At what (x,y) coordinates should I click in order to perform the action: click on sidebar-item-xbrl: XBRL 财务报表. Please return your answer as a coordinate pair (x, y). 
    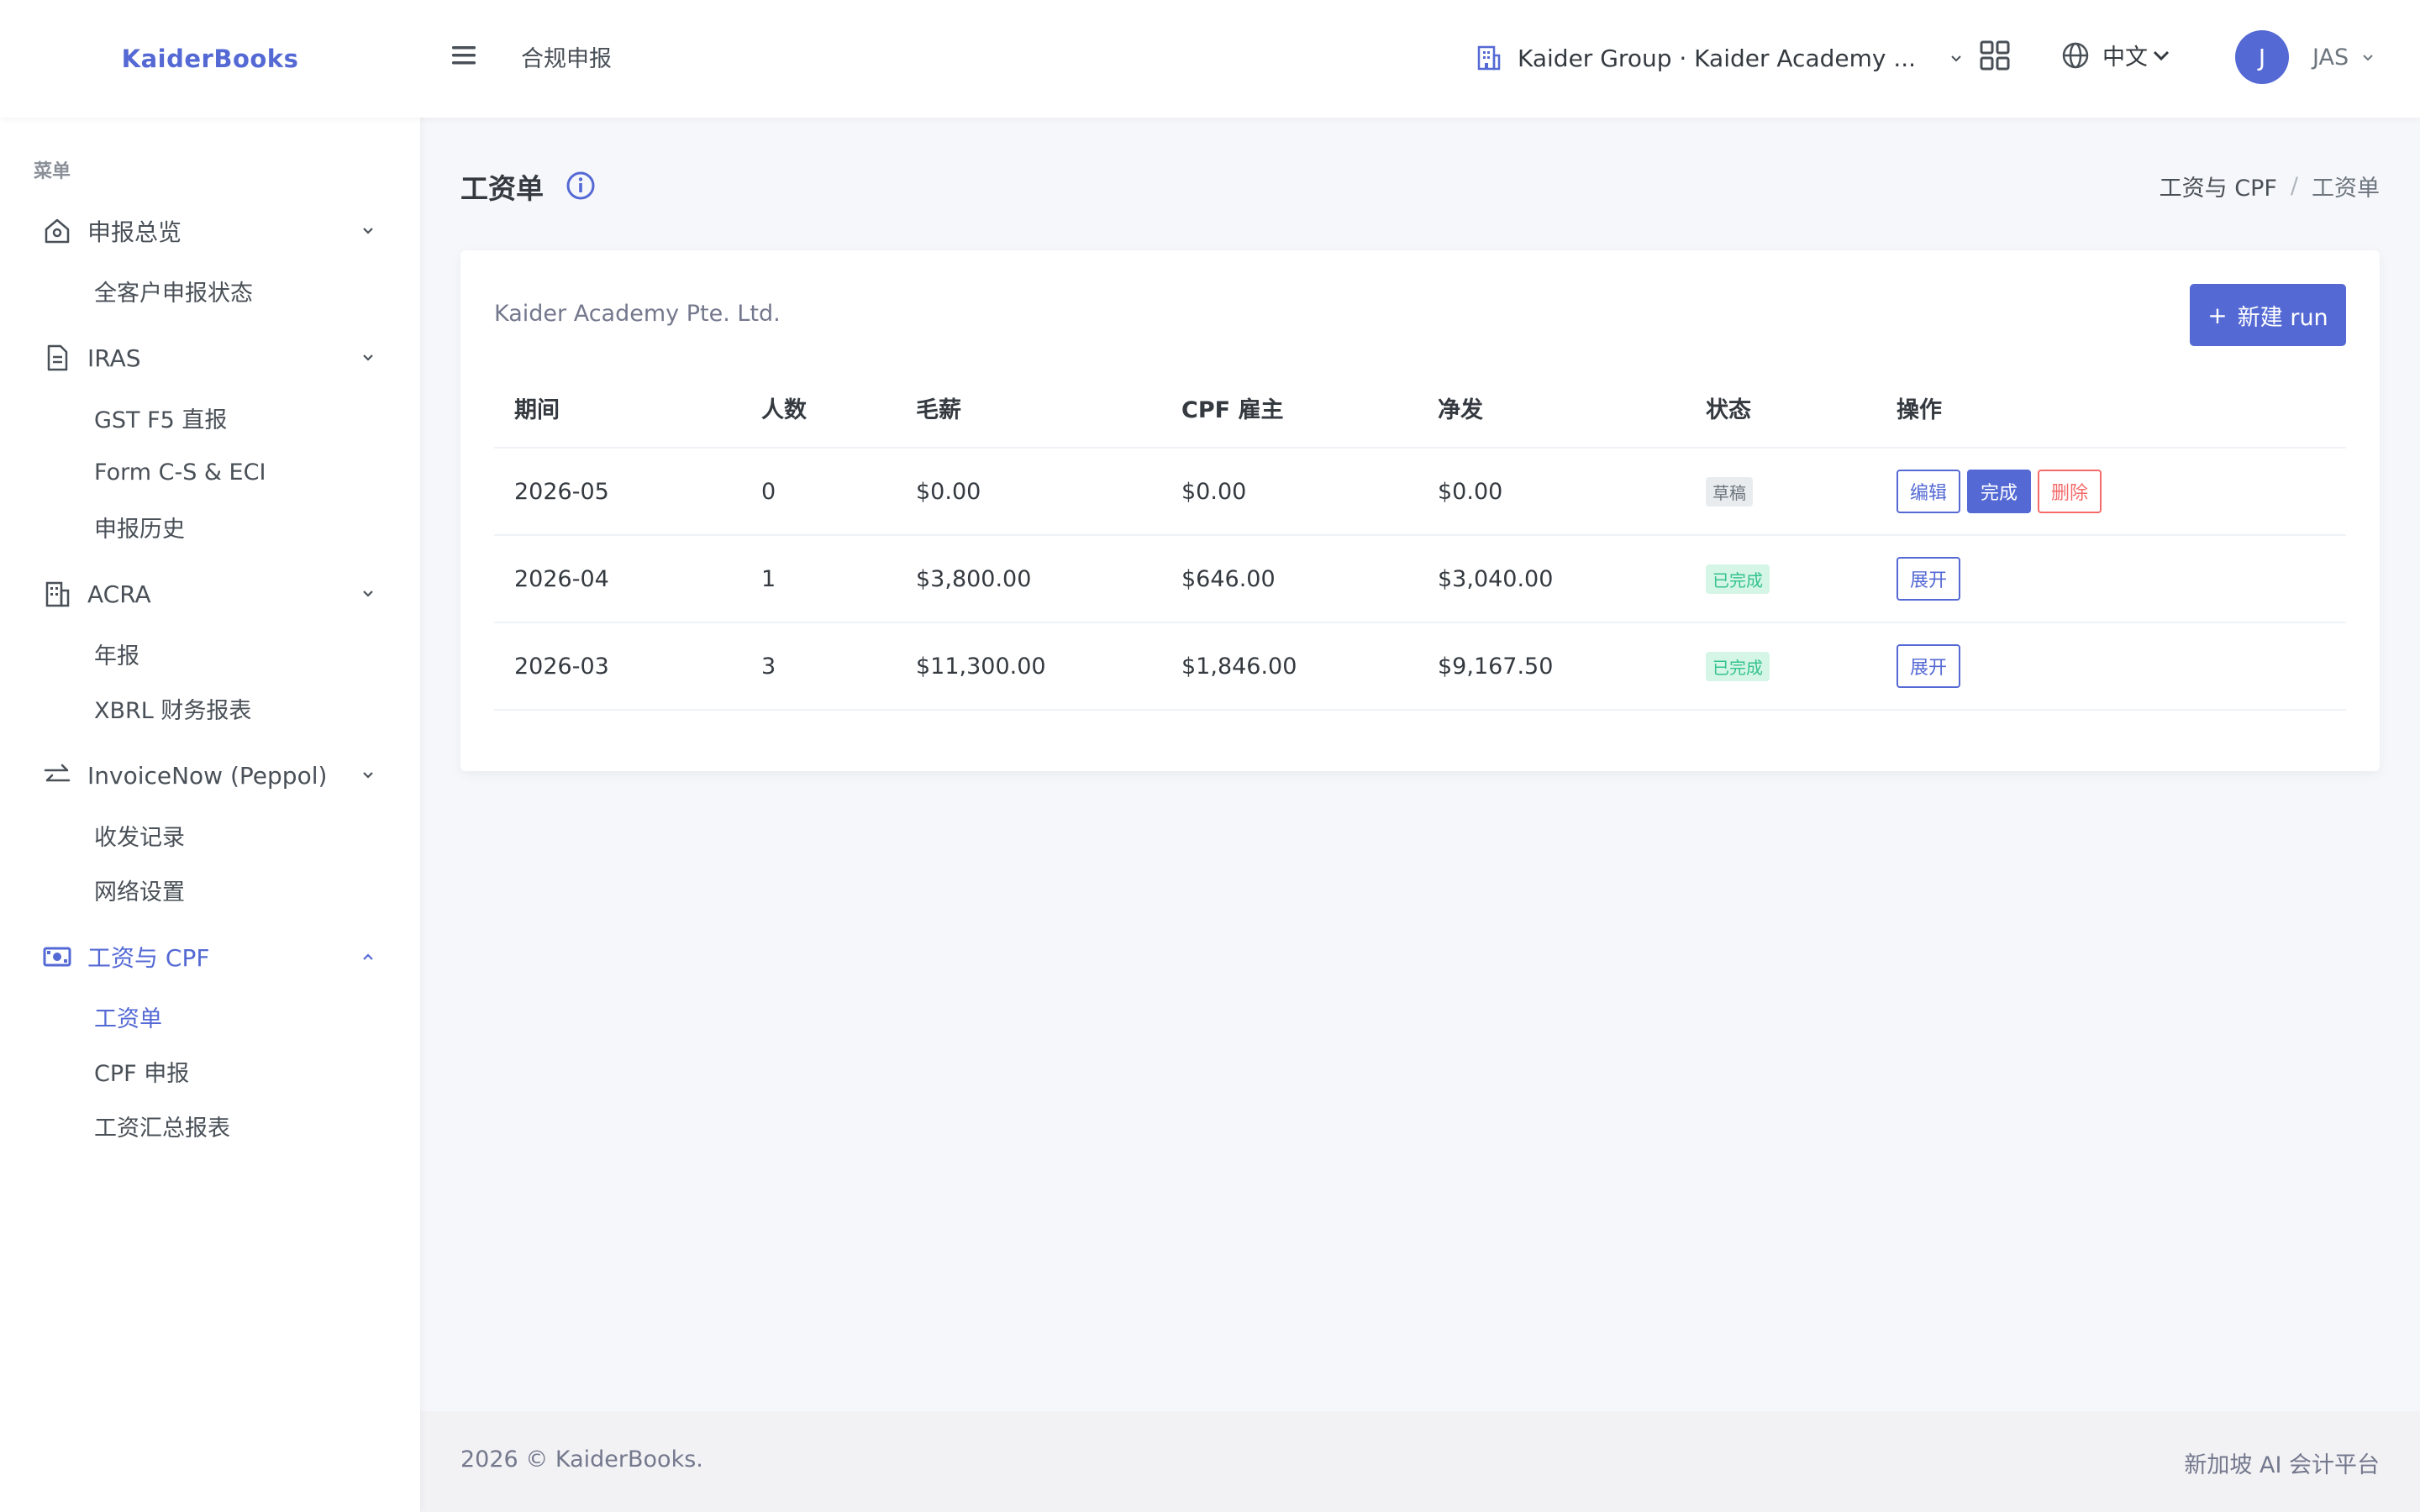
    Looking at the image, I should click on (210, 708).